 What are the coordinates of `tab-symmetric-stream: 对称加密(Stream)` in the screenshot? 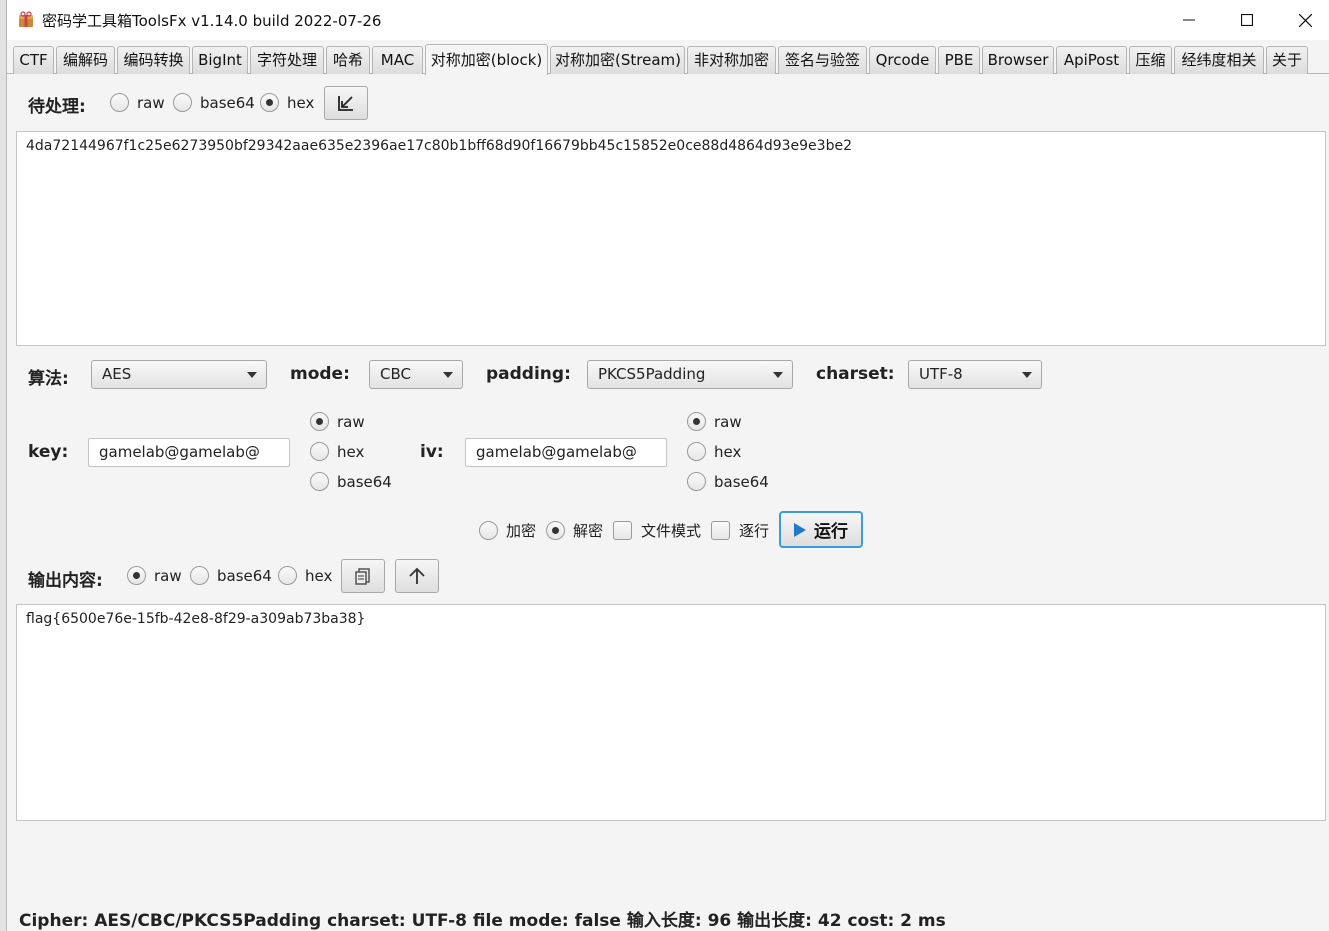 It's located at (617, 60).